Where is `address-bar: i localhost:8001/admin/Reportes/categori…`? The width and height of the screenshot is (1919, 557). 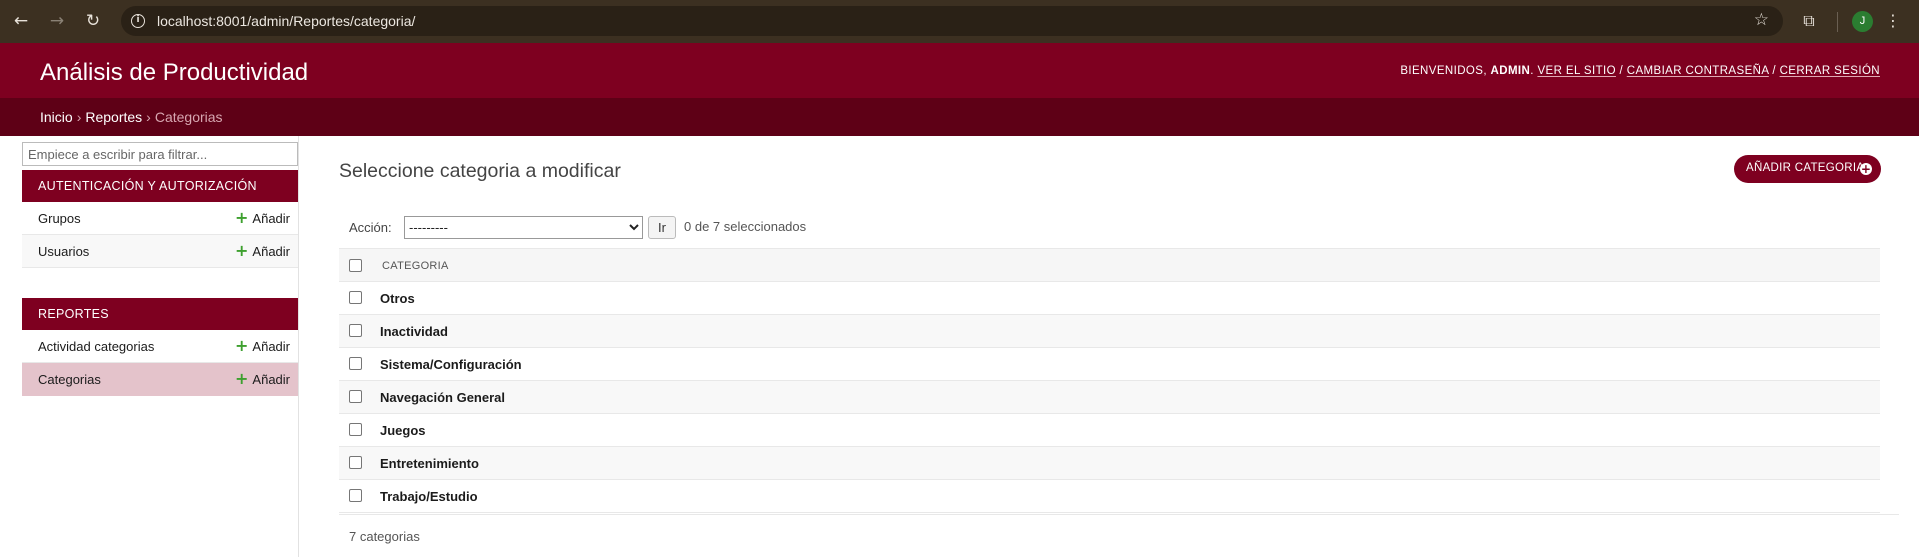
address-bar: i localhost:8001/admin/Reportes/categori… is located at coordinates (952, 21).